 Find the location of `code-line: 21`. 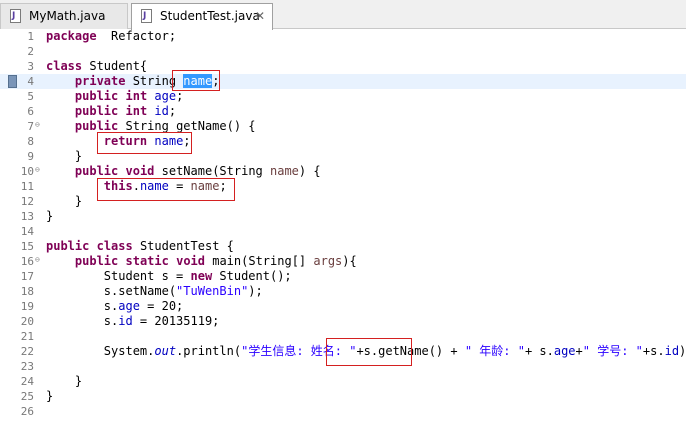

code-line: 21 is located at coordinates (343, 336).